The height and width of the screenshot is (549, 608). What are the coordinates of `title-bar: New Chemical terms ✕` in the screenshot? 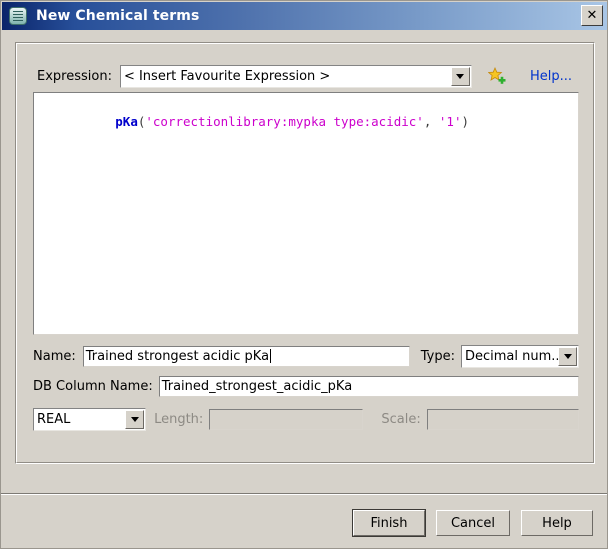 It's located at (304, 16).